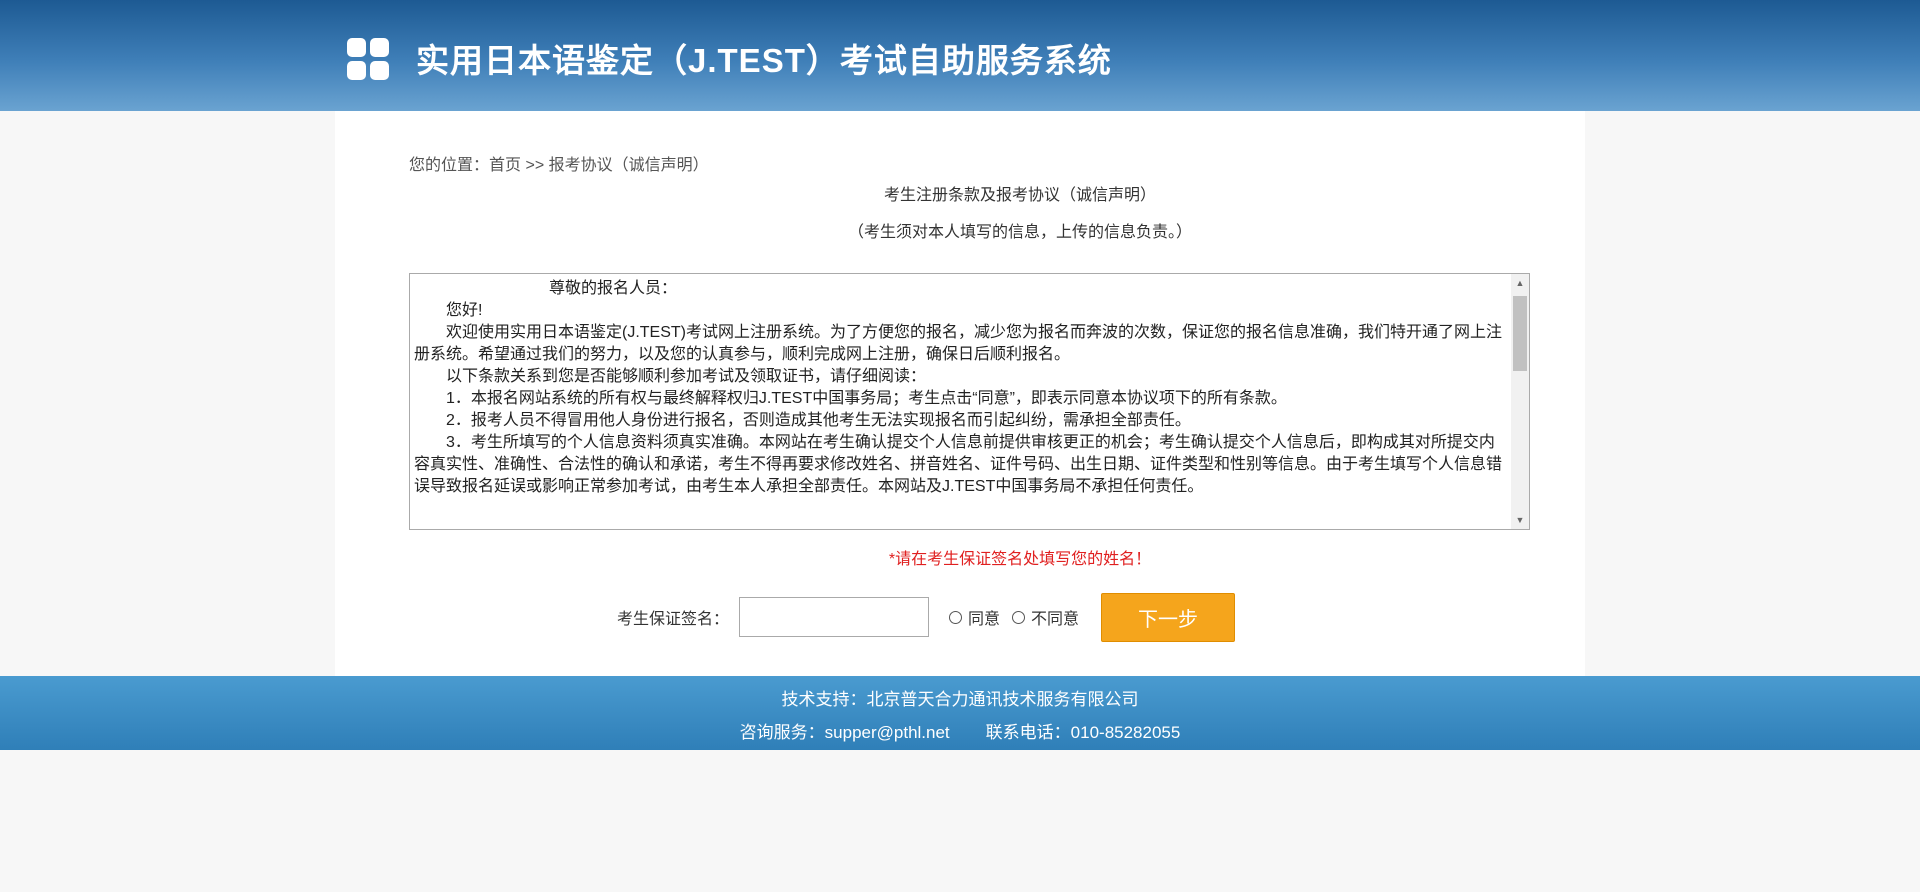 The height and width of the screenshot is (892, 1920). I want to click on tech-support-text: 技术支持：北京普天合力通讯技术服务有限公司, so click(960, 699).